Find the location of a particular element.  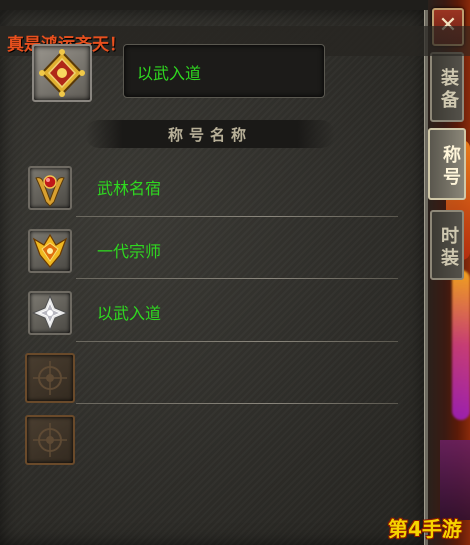

golden-wing-crest-icon is located at coordinates (50, 250).